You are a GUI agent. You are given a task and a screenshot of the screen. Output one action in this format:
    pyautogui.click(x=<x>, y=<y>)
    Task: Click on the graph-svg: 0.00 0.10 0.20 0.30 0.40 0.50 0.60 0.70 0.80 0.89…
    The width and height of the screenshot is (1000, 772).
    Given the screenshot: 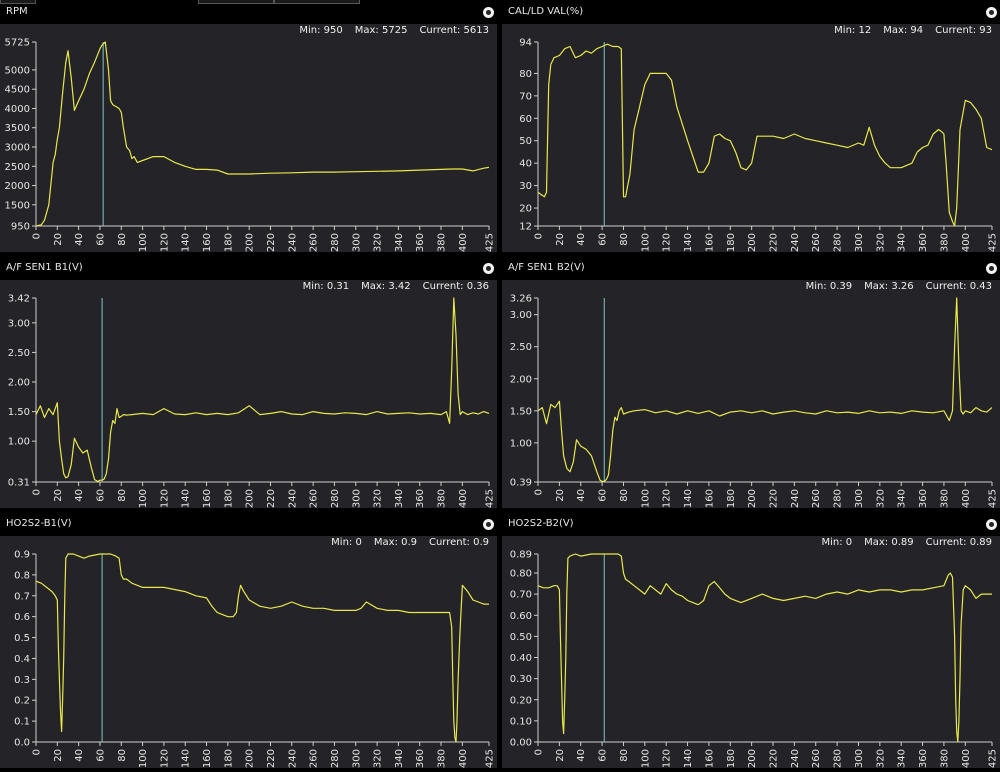 What is the action you would take?
    pyautogui.click(x=754, y=659)
    